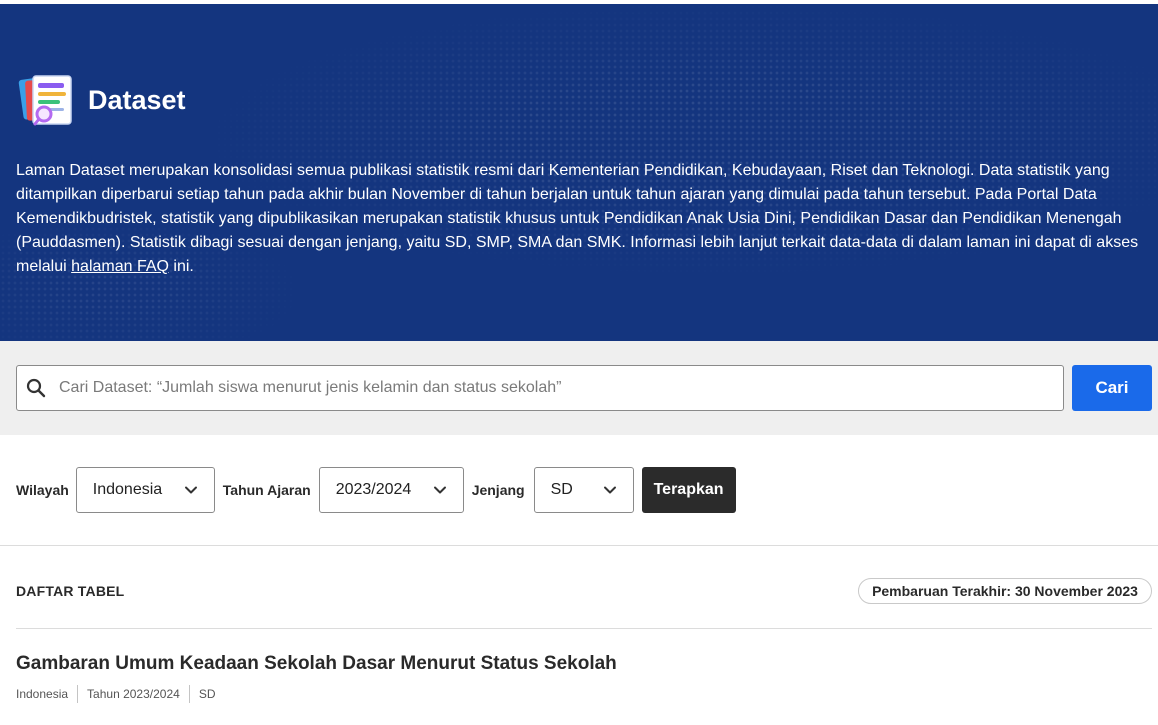 The width and height of the screenshot is (1158, 725). I want to click on table-meta: Indonesia Tahun 2023/2024 SD, so click(120, 694).